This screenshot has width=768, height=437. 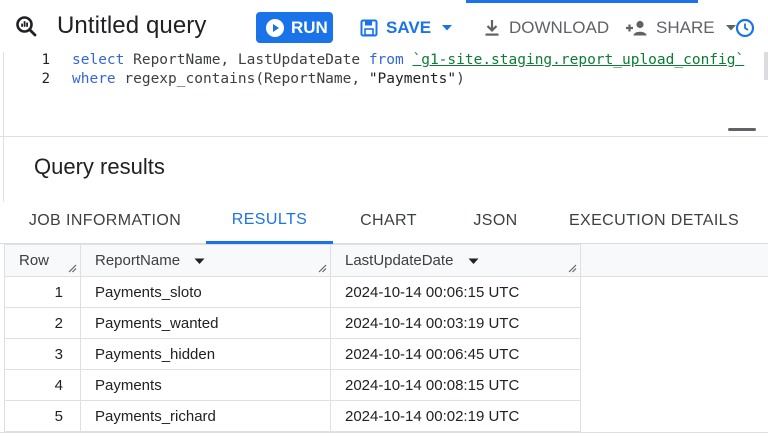 I want to click on select-columns: ReportName, LastUpdateDate, so click(x=246, y=60).